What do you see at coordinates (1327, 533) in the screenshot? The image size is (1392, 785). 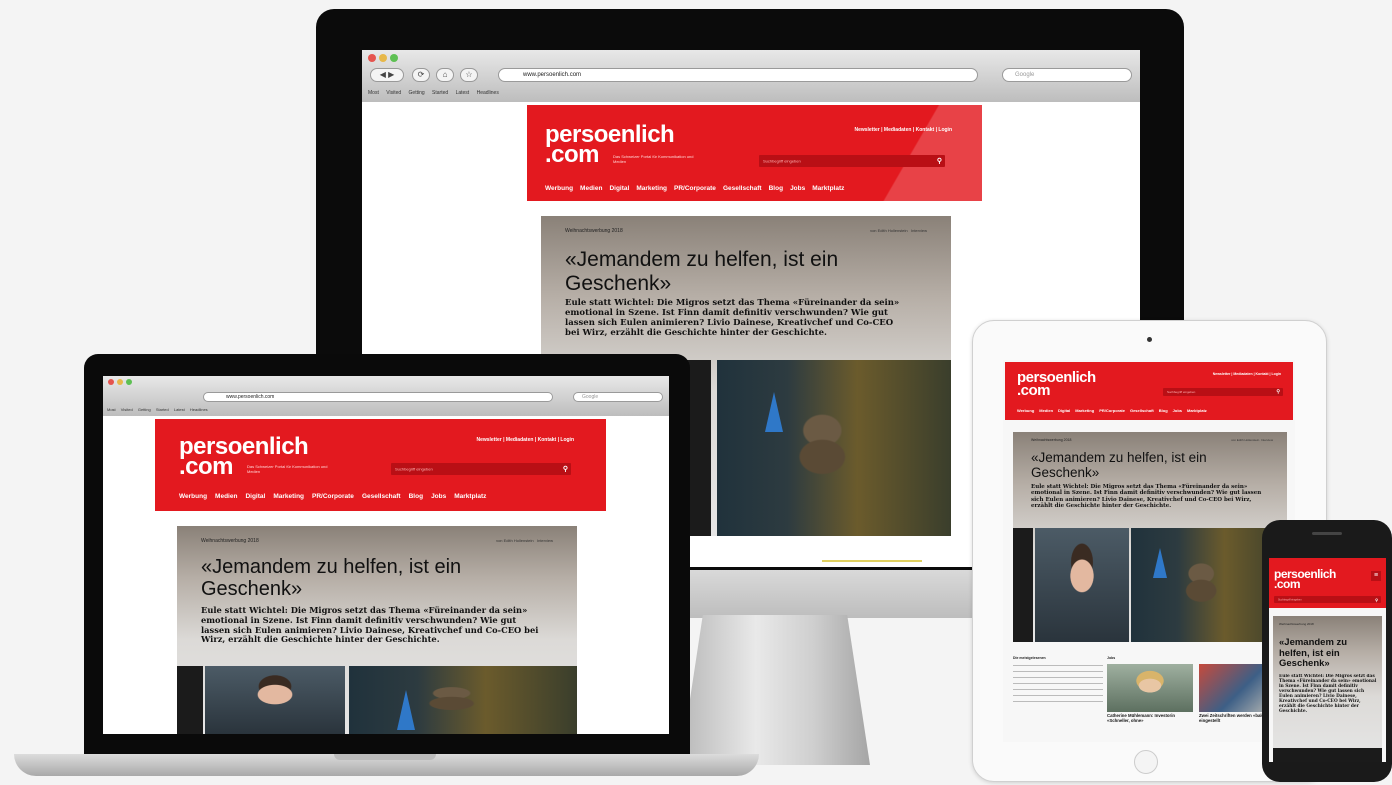 I see `iphone-speaker` at bounding box center [1327, 533].